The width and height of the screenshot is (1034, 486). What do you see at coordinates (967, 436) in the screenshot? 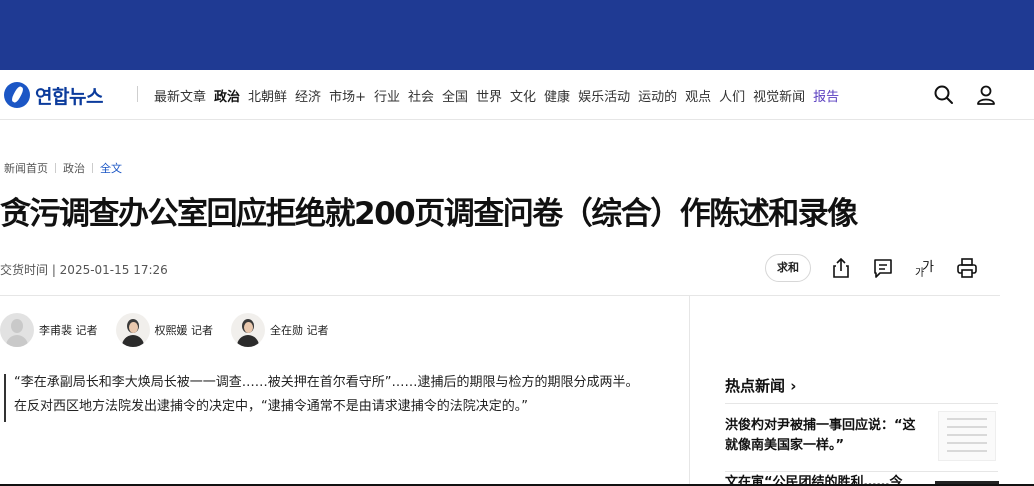
I see `hot-news-thumbnail` at bounding box center [967, 436].